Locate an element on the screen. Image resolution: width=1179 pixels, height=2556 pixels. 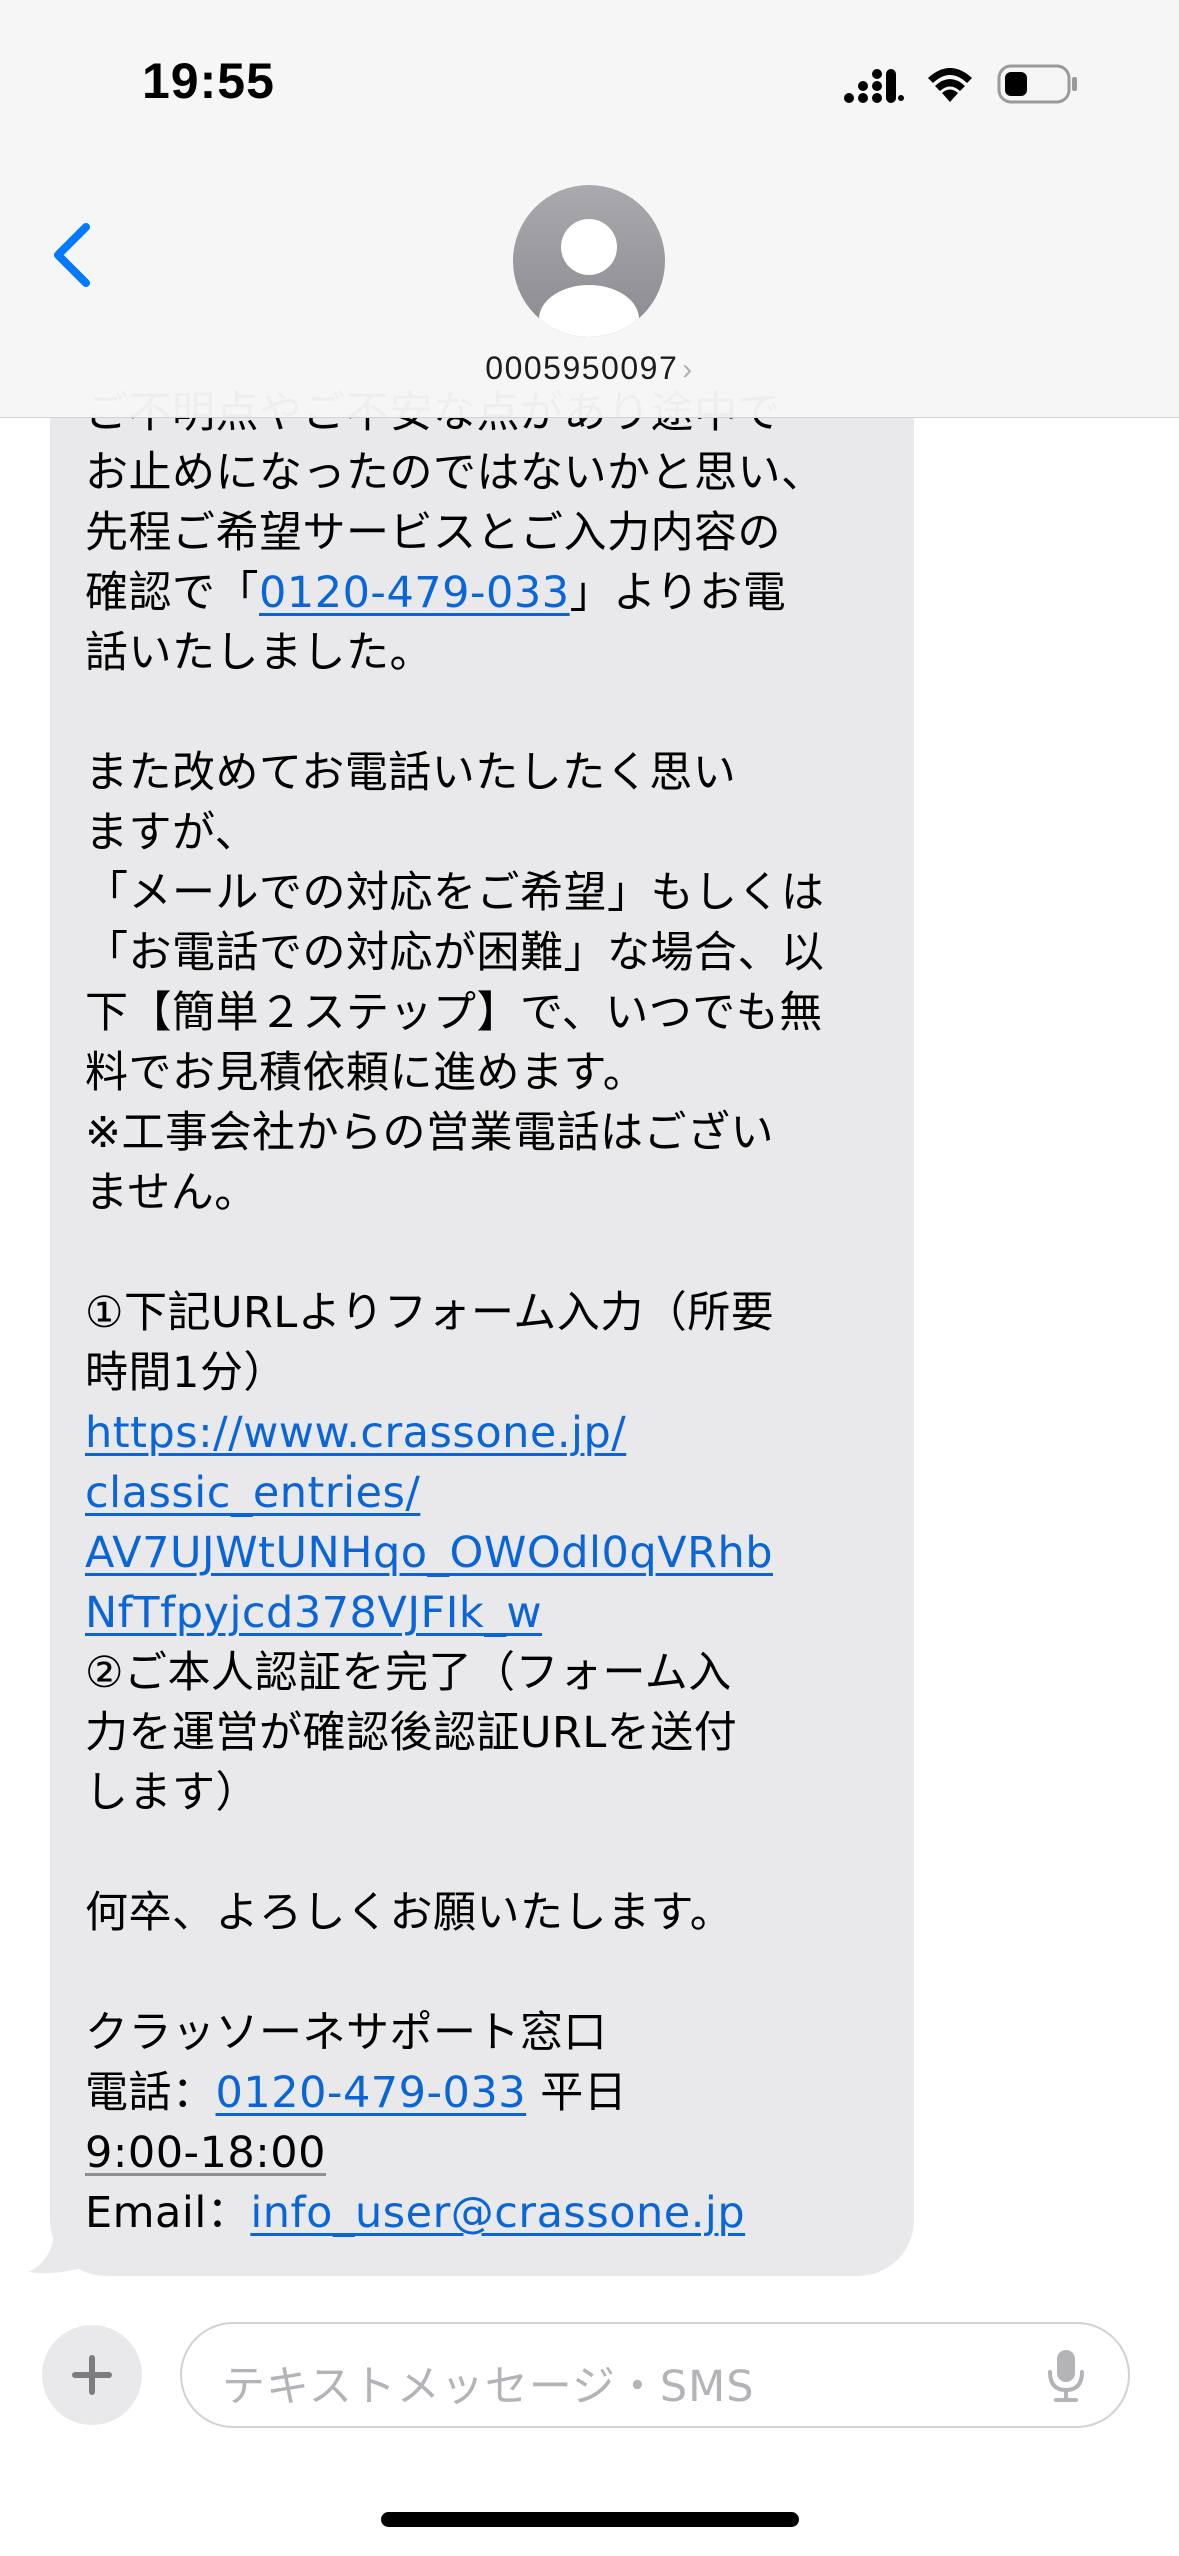
message-line-call: 確認で「0120-479-033」よりお電 is located at coordinates (495, 593).